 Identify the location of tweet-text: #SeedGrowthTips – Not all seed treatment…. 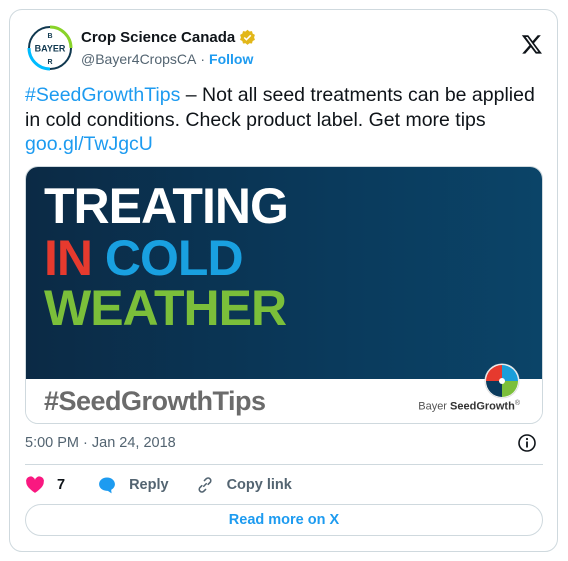
(282, 120).